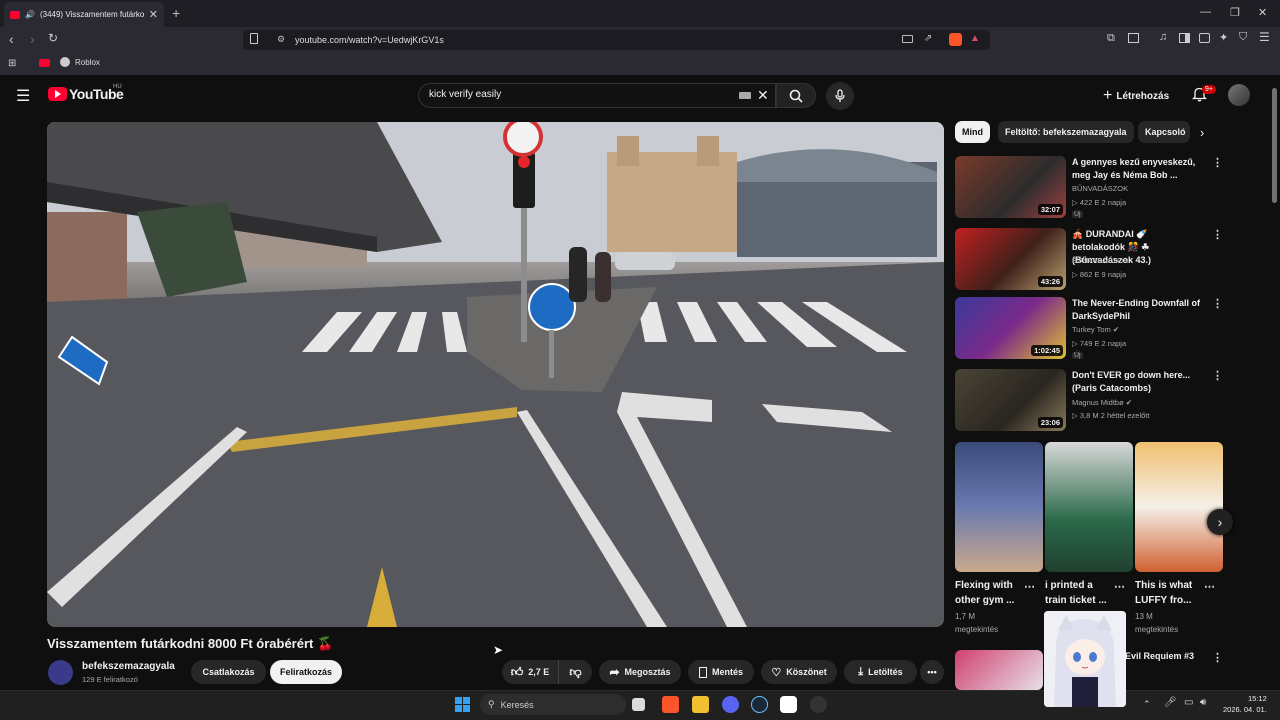  I want to click on channel-name: befekszemazagyala, so click(128, 666).